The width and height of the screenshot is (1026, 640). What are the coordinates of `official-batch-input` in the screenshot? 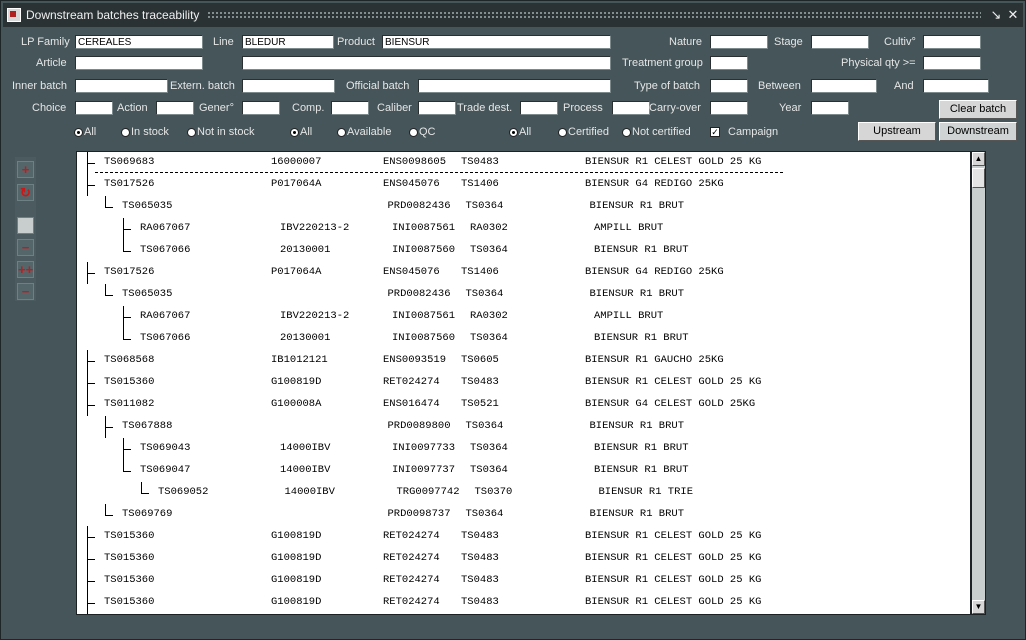 It's located at (514, 86).